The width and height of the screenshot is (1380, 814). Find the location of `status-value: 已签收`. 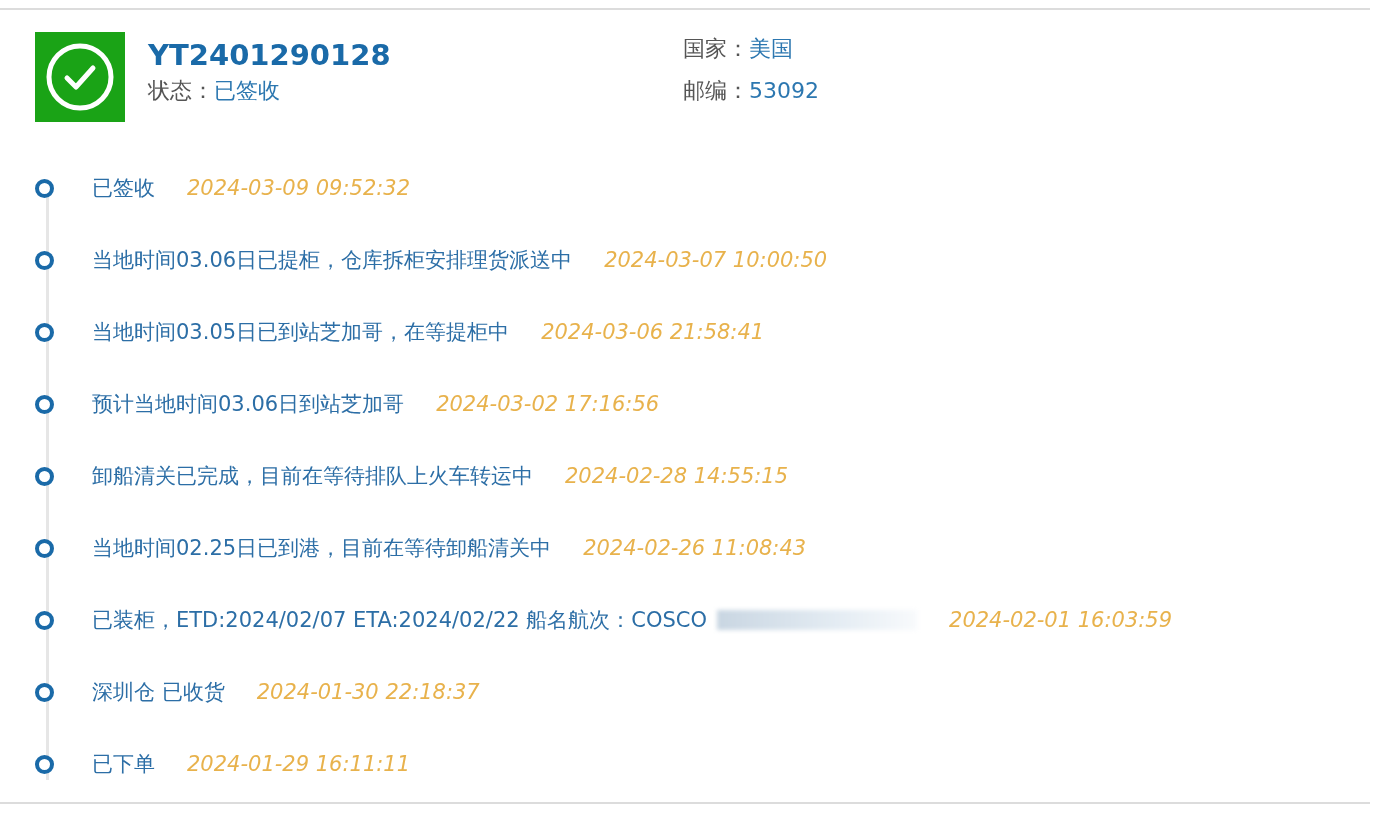

status-value: 已签收 is located at coordinates (247, 90).